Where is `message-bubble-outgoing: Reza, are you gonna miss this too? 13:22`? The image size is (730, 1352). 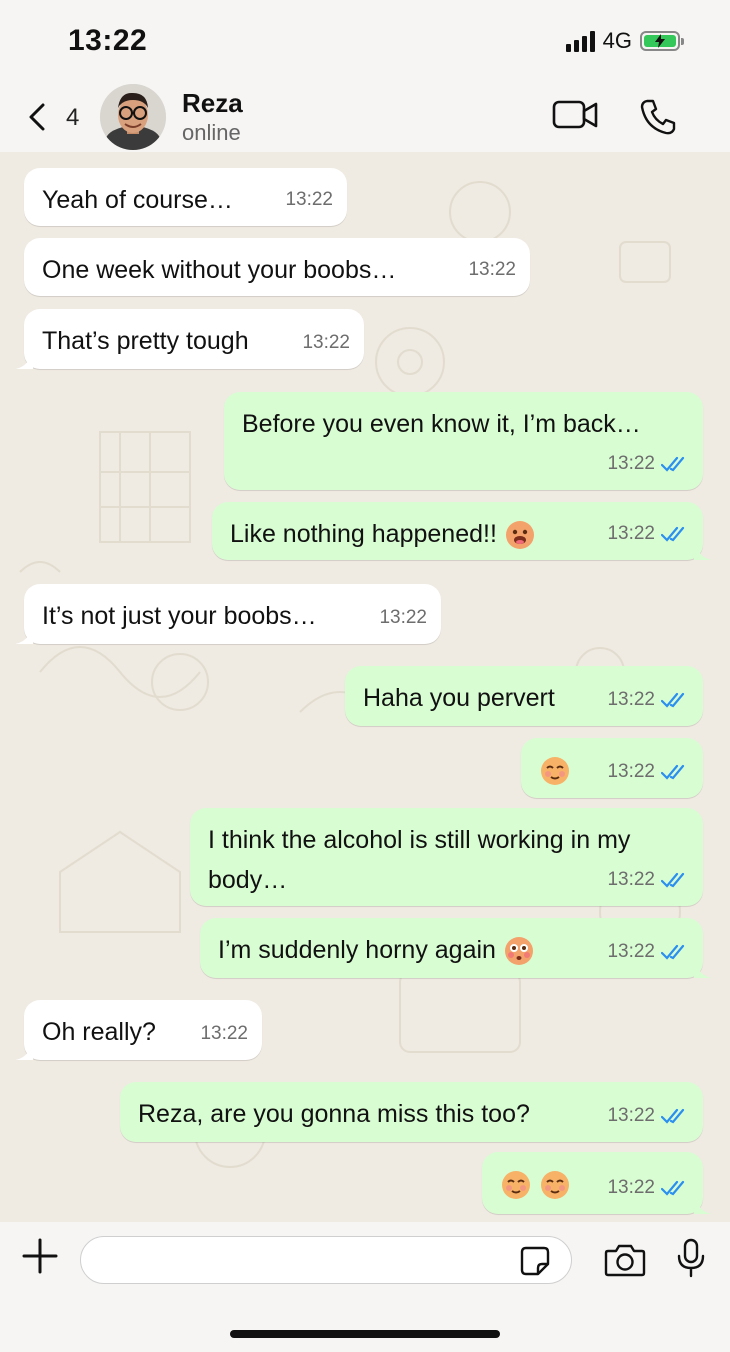 message-bubble-outgoing: Reza, are you gonna miss this too? 13:22 is located at coordinates (411, 1112).